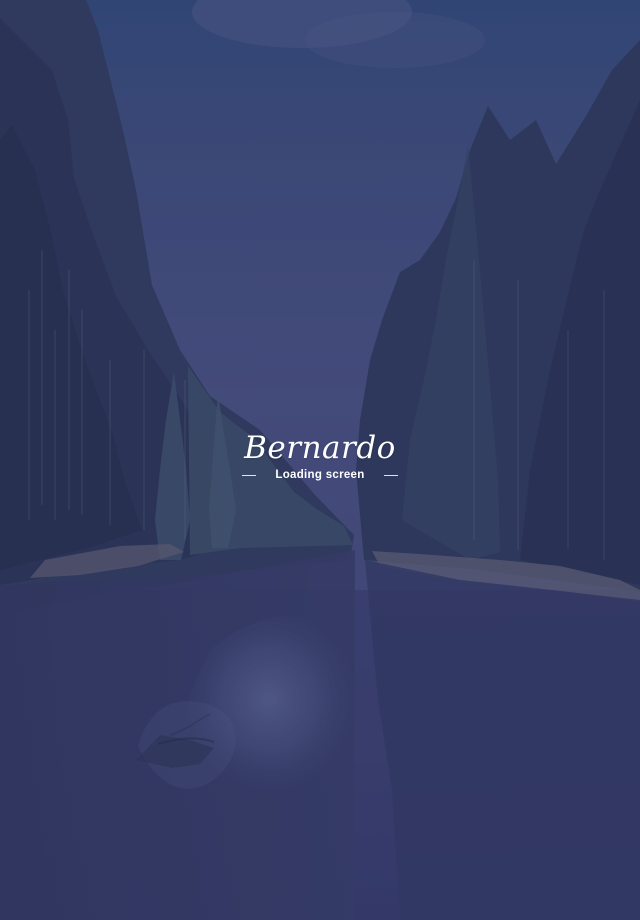  I want to click on left-dash-icon, so click(249, 475).